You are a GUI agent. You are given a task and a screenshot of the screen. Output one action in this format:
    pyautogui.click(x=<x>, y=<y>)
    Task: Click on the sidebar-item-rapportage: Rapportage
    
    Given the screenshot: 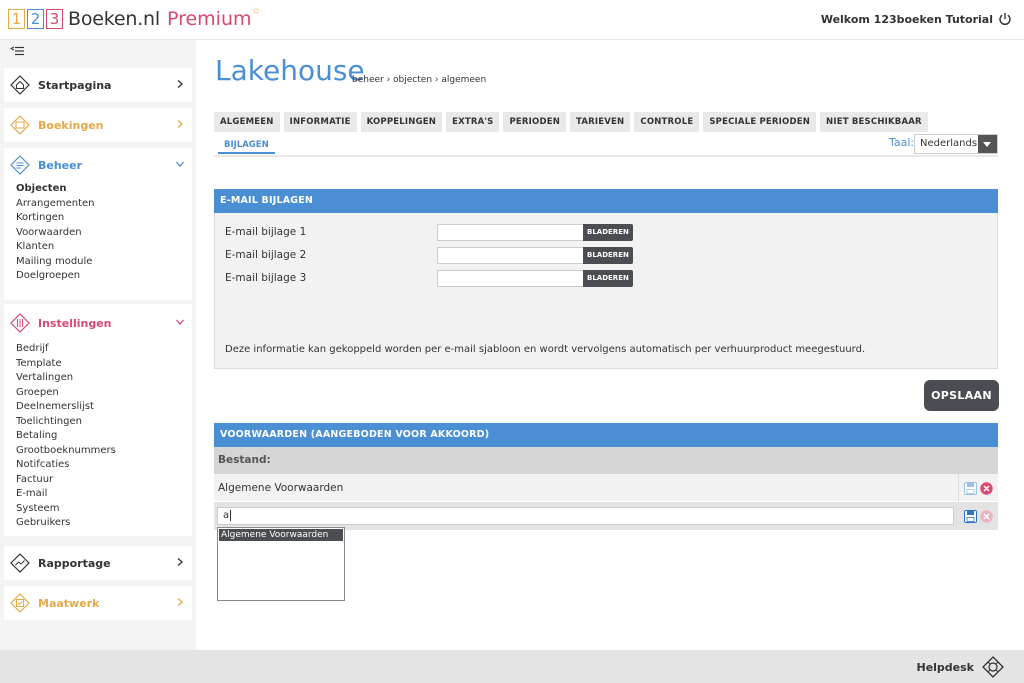 What is the action you would take?
    pyautogui.click(x=98, y=563)
    